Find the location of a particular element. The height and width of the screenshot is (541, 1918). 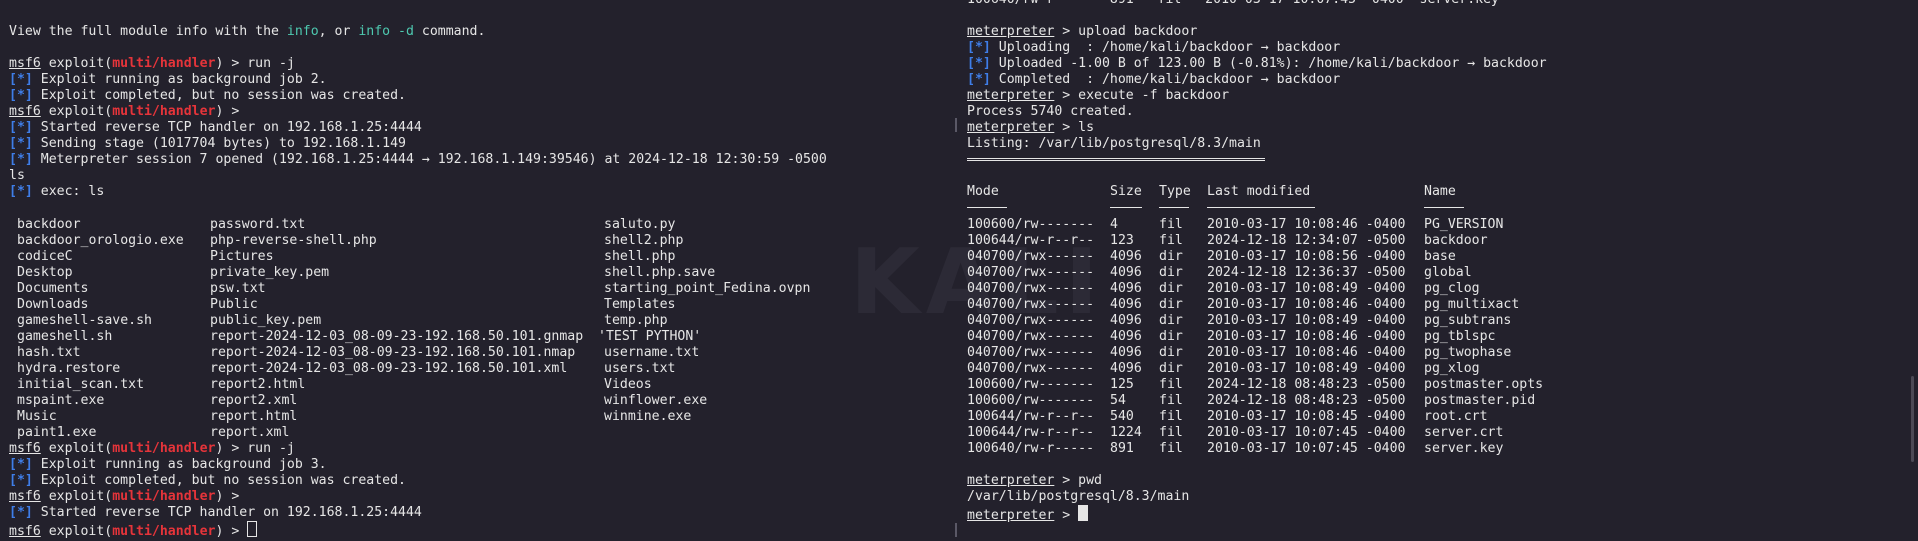

table-cell: 2024-12-18 08:48:23 -0500 is located at coordinates (1306, 384).